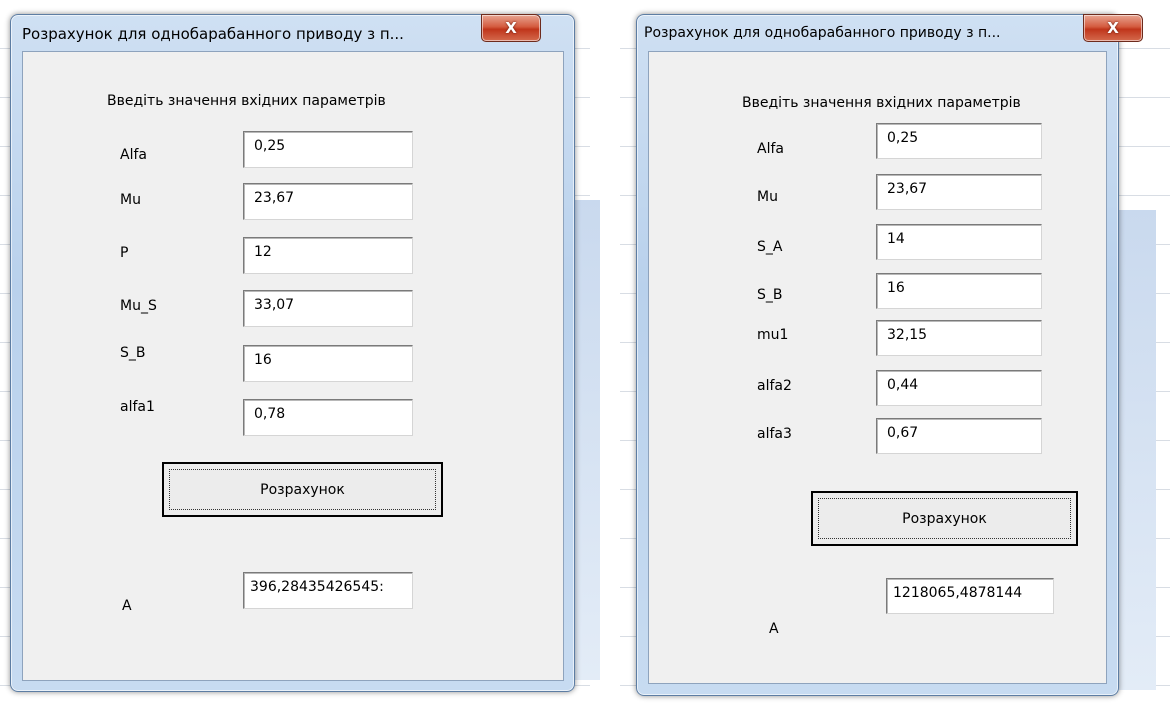 The image size is (1170, 704). I want to click on param-label-alfa3: alfa3, so click(774, 434).